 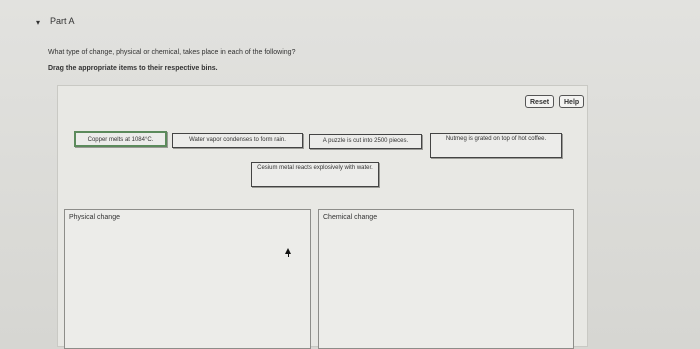 I want to click on bin-physical-change: Physical change, so click(x=187, y=279).